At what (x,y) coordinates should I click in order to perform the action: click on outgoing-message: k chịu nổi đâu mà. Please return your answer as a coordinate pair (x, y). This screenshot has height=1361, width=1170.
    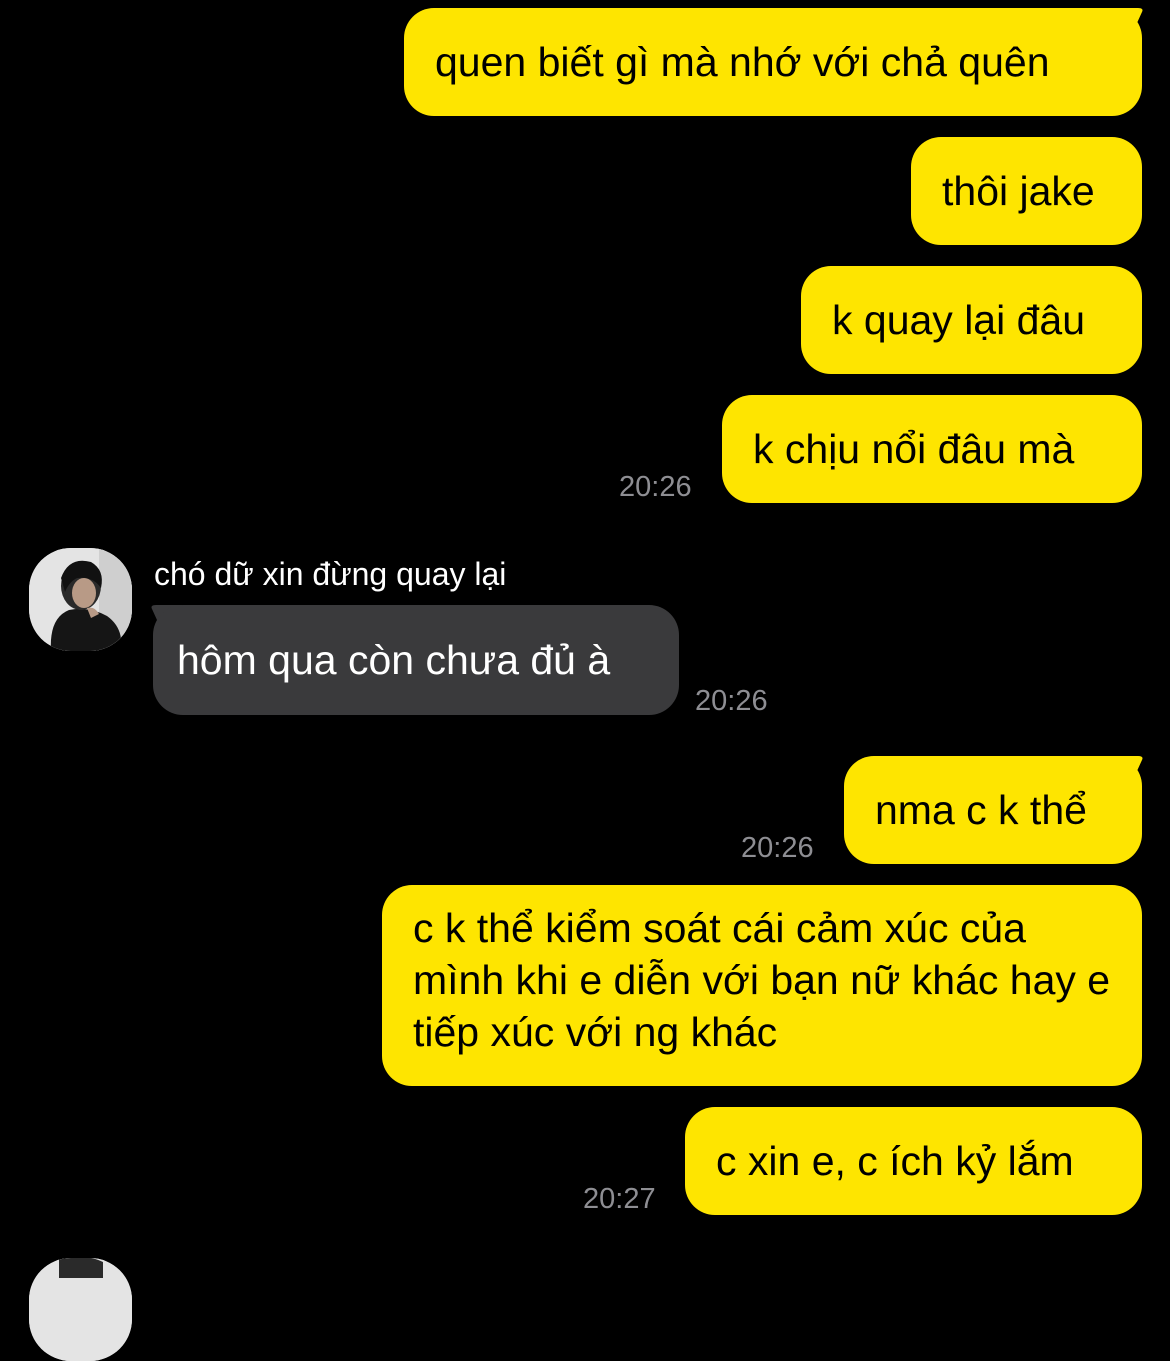
    Looking at the image, I should click on (932, 449).